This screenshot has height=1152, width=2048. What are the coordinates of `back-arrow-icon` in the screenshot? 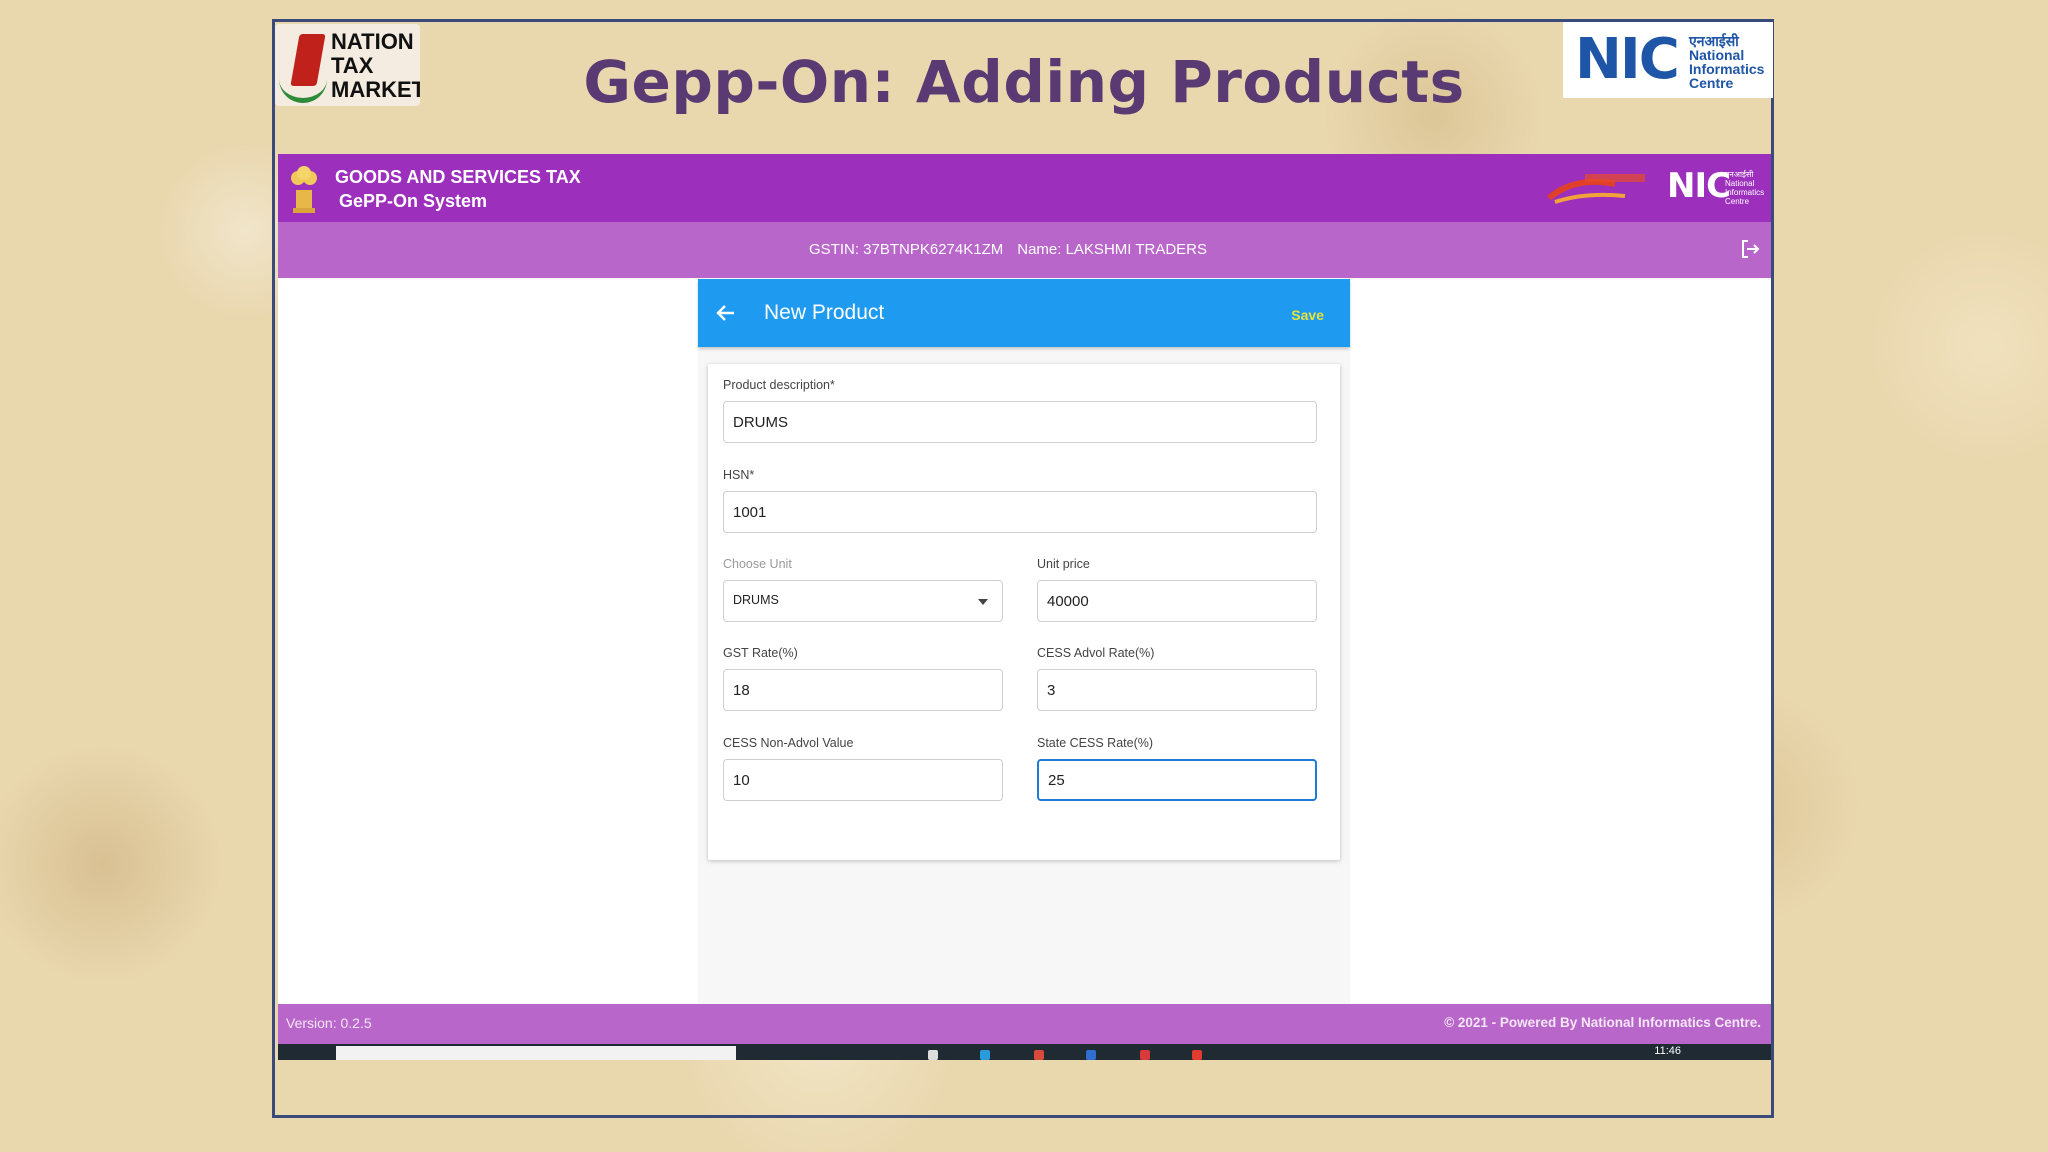 It's located at (726, 313).